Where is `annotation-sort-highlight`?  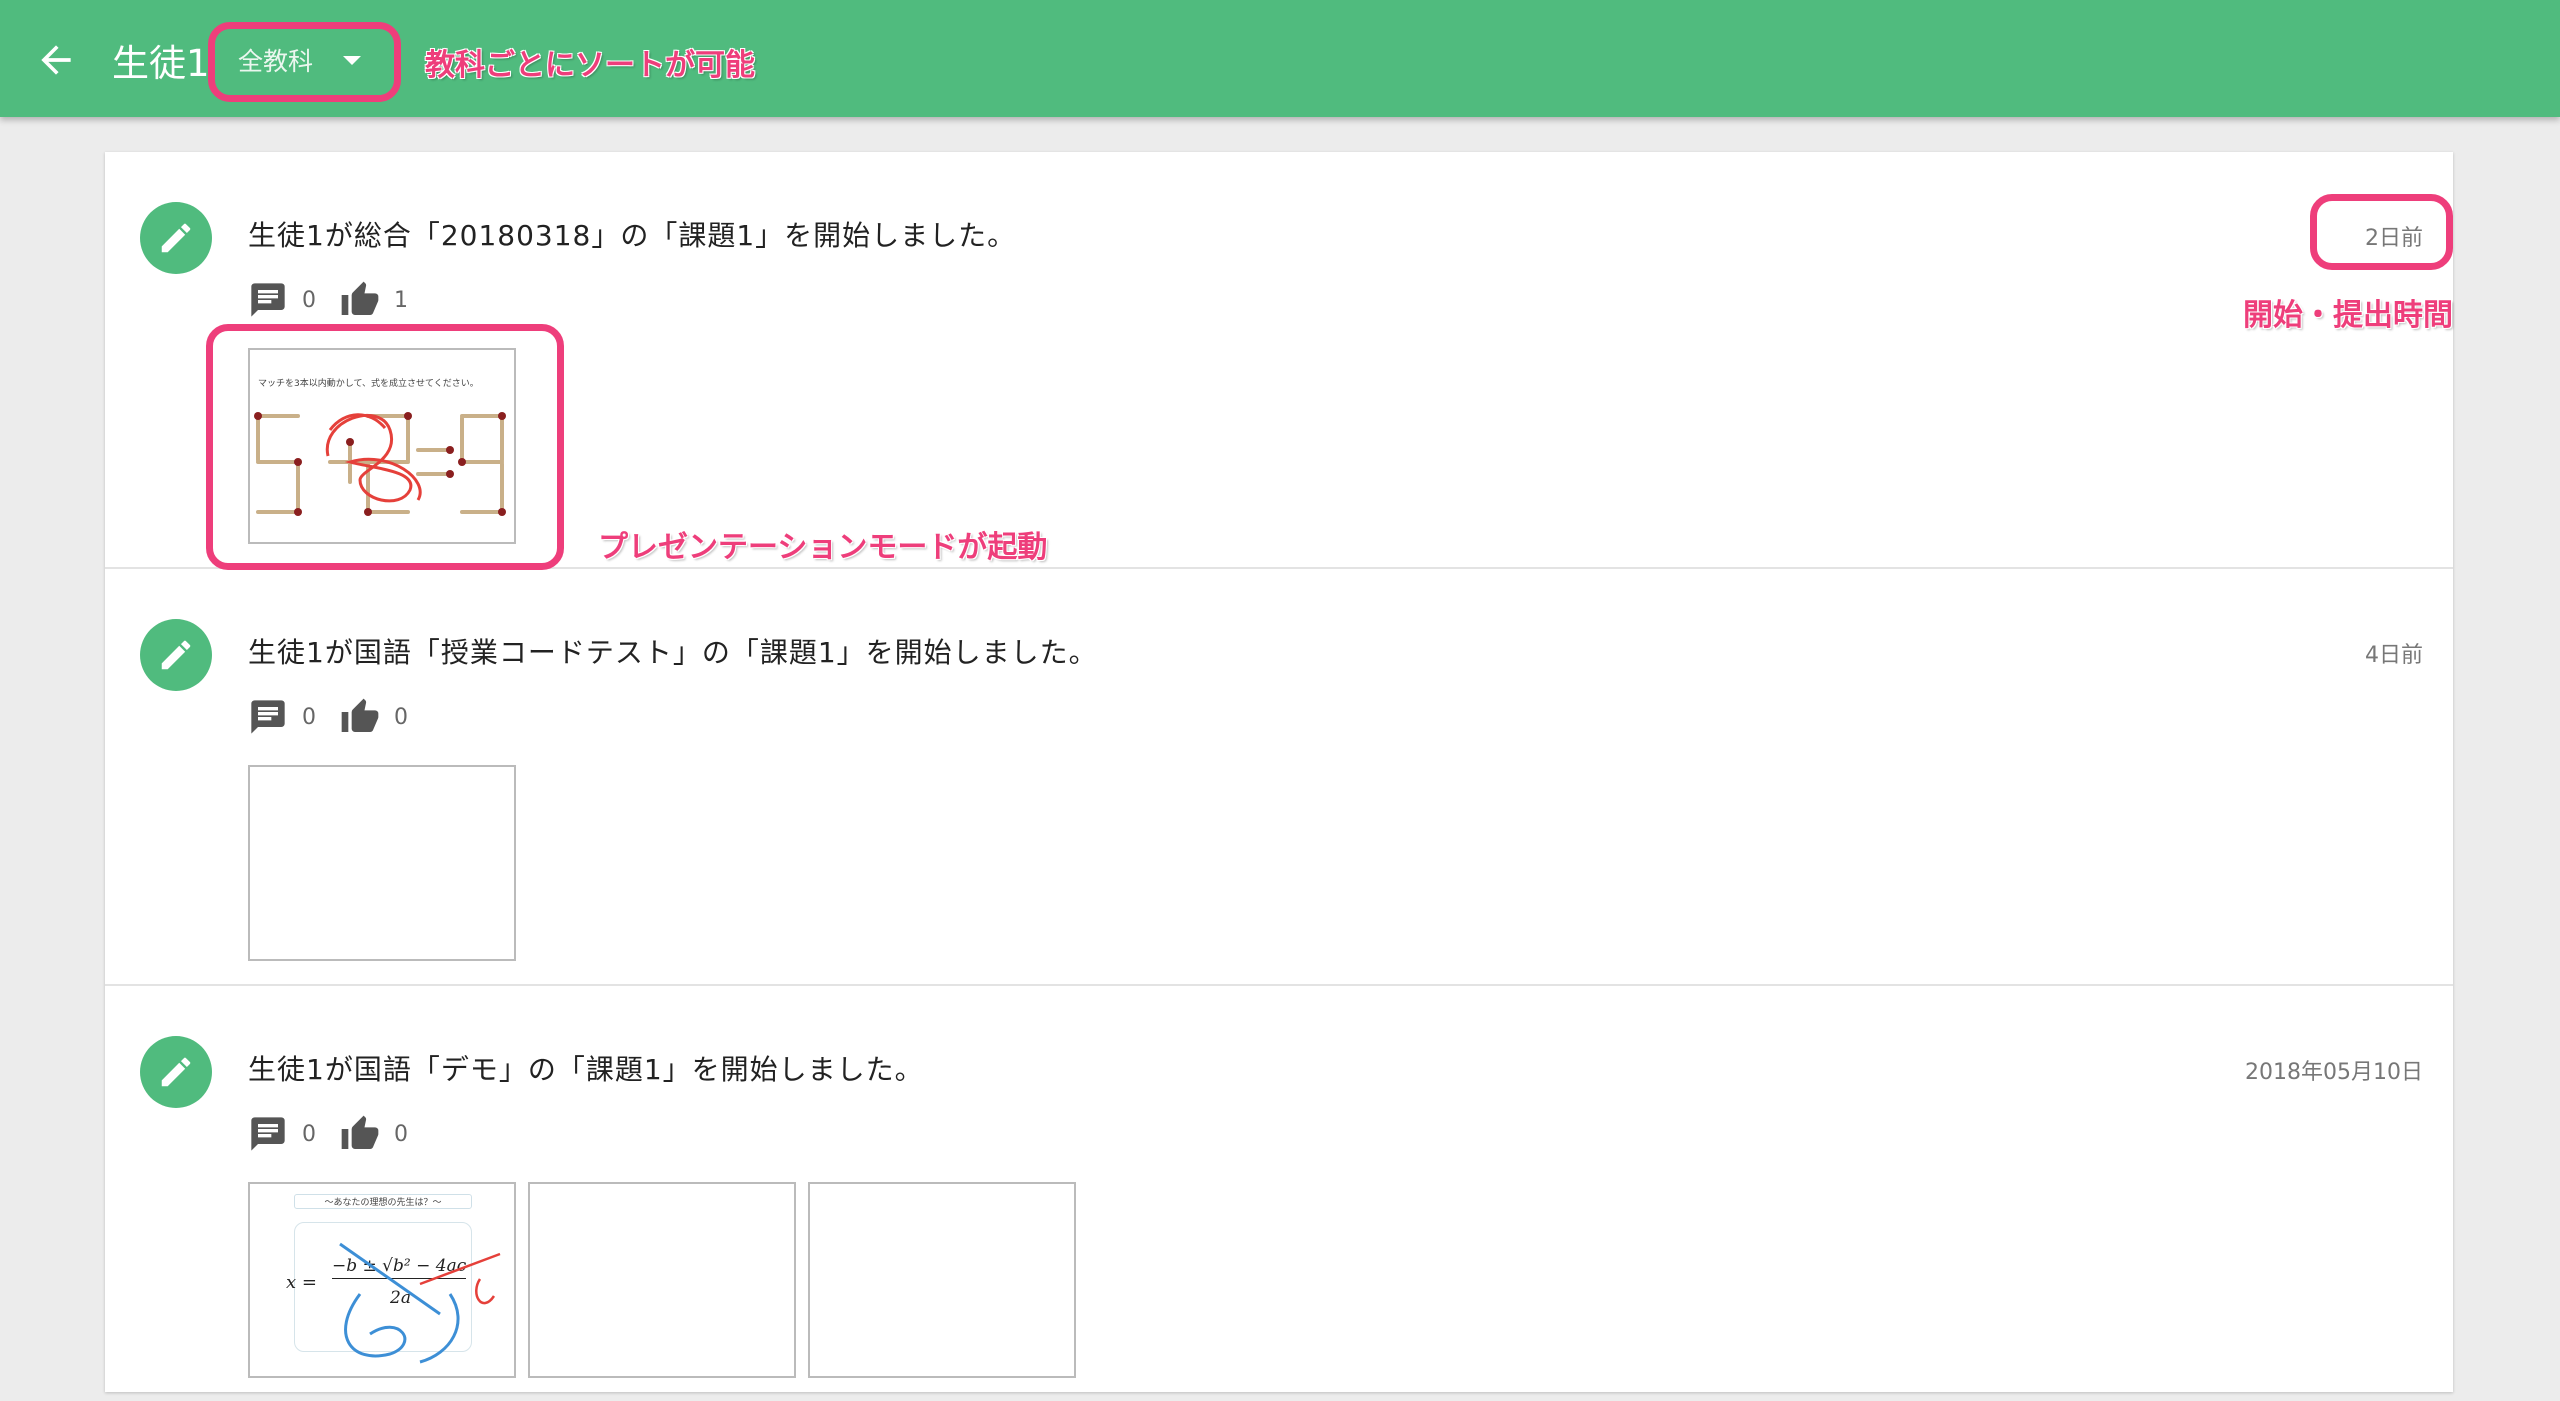
annotation-sort-highlight is located at coordinates (304, 62).